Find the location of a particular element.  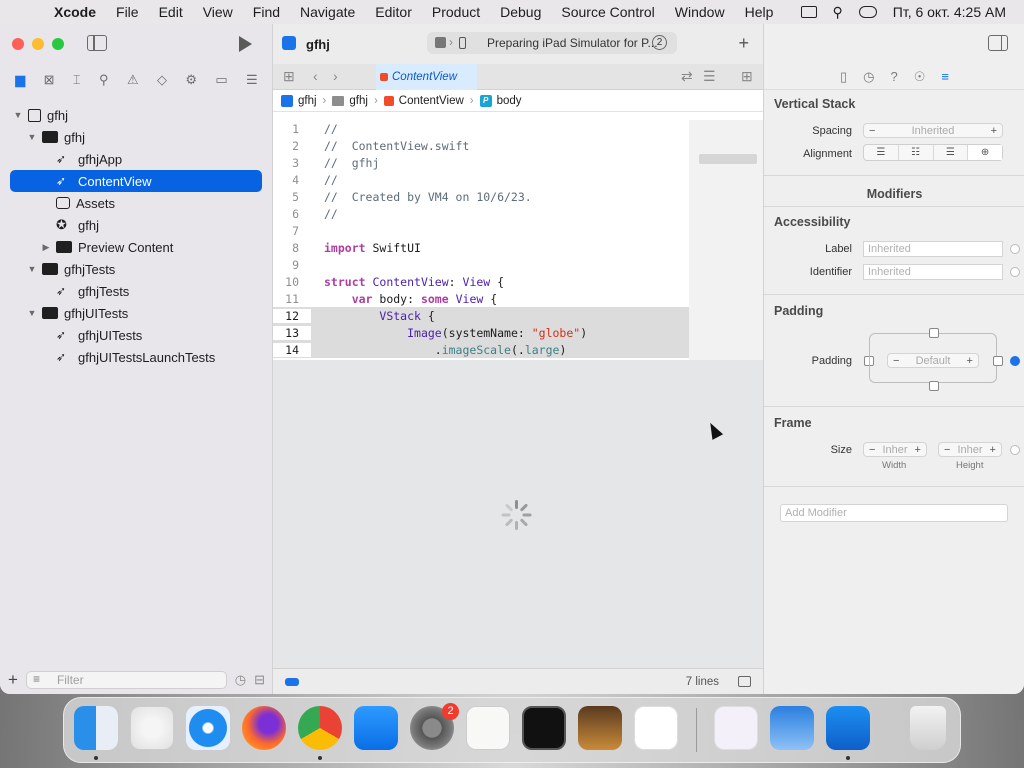

menu-find: Find is located at coordinates (266, 12).